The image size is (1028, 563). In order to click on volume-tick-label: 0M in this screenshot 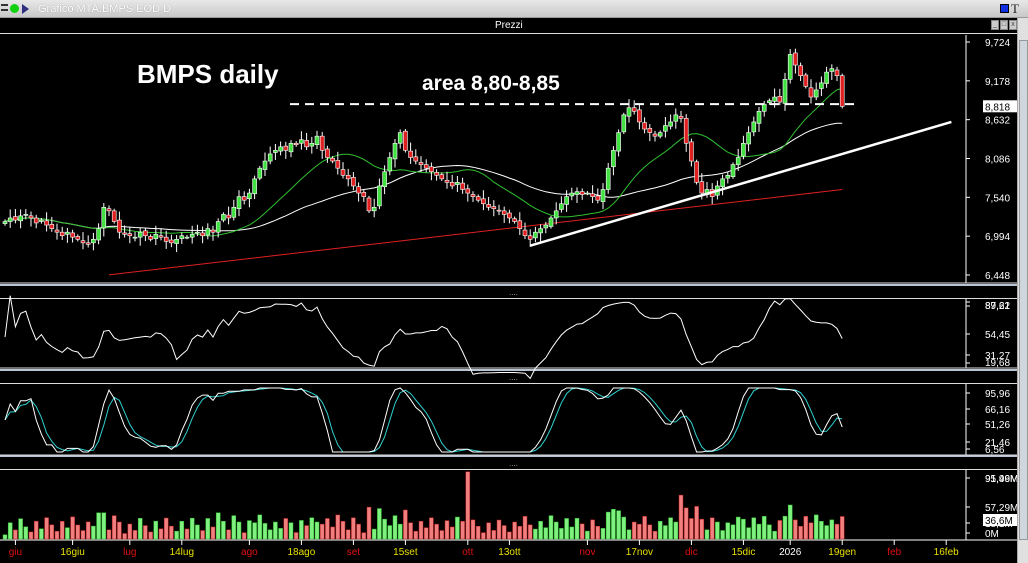, I will do `click(992, 534)`.